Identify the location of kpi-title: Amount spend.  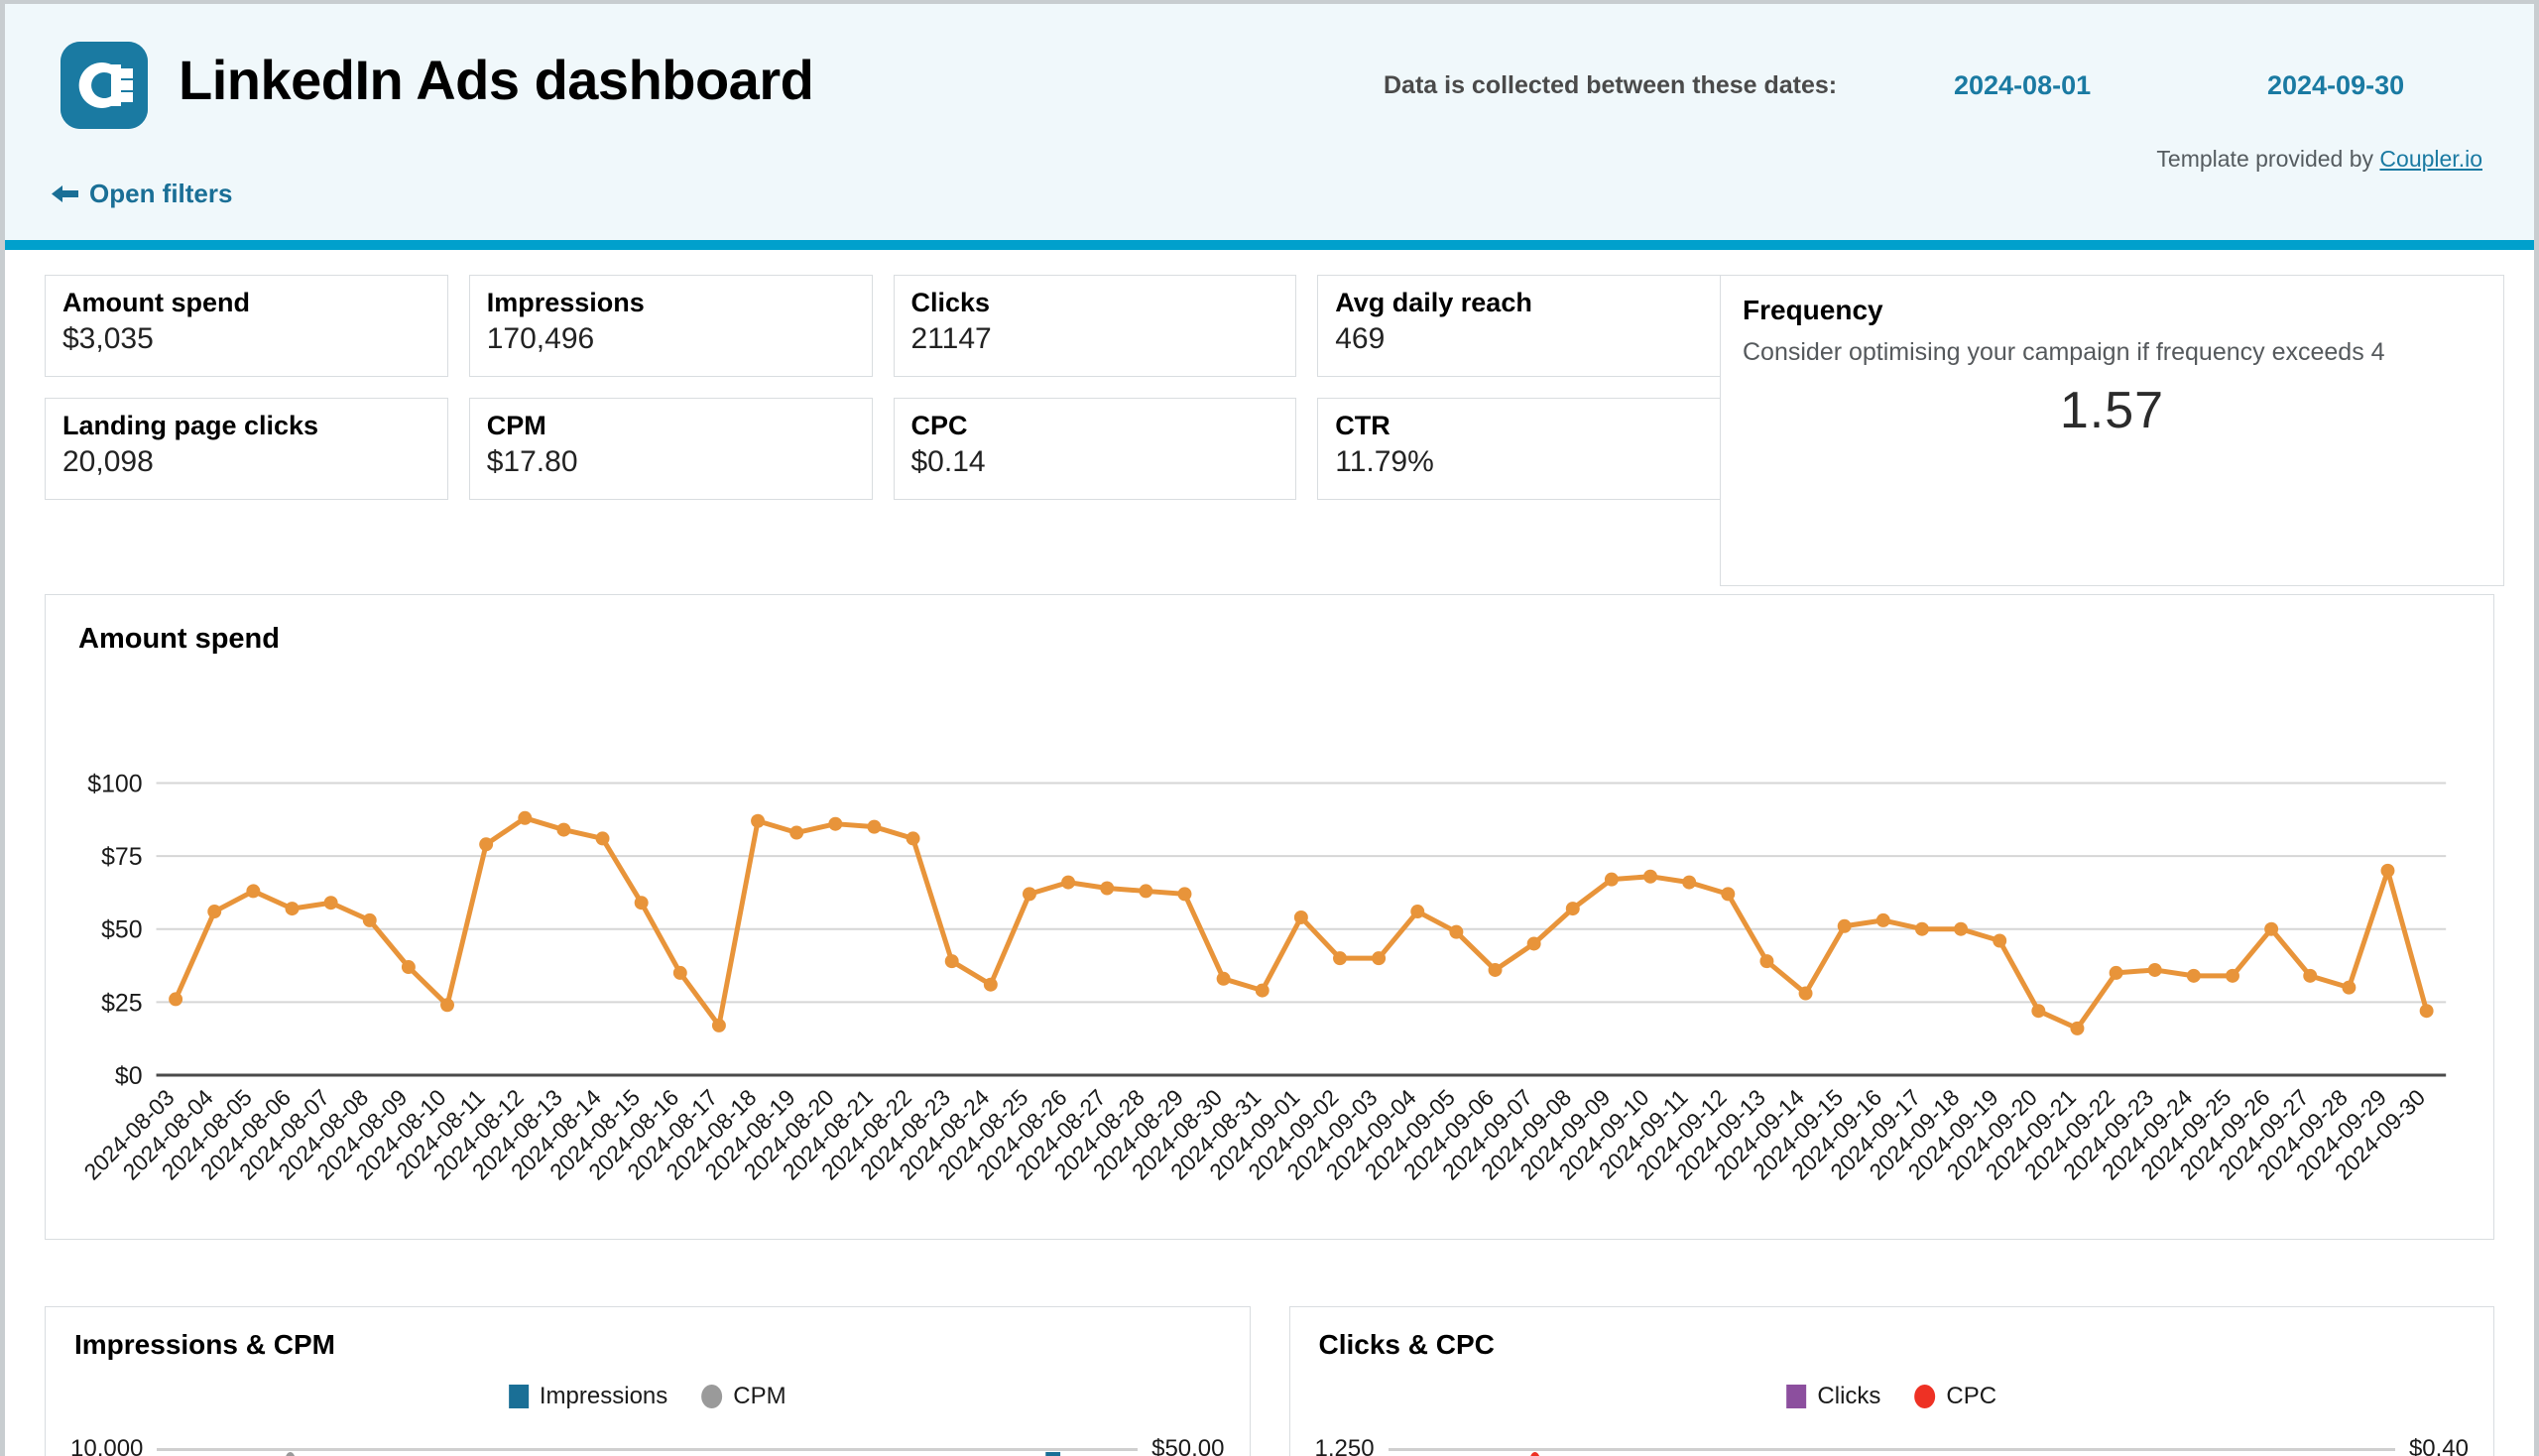
(156, 302).